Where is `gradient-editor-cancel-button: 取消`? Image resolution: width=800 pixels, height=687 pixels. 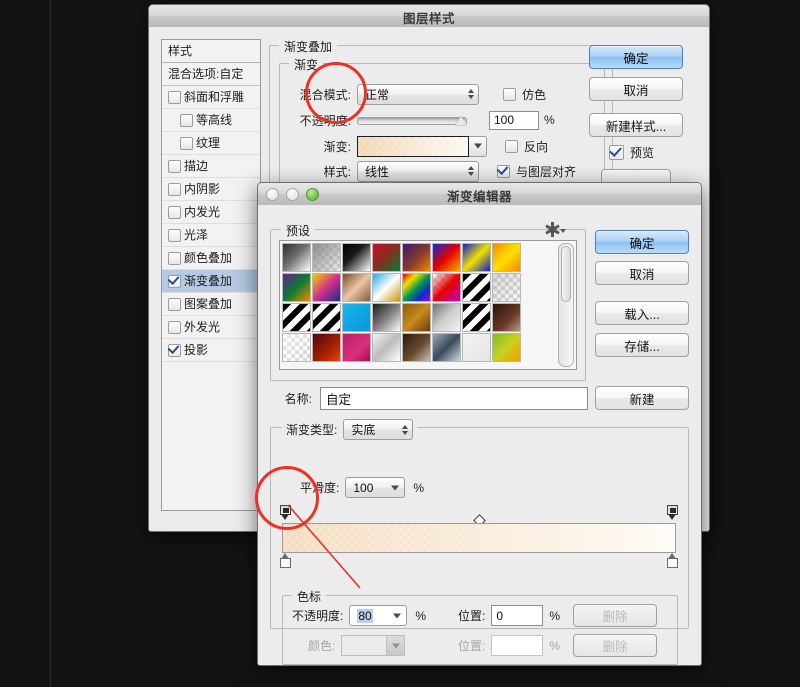
gradient-editor-cancel-button: 取消 is located at coordinates (642, 273).